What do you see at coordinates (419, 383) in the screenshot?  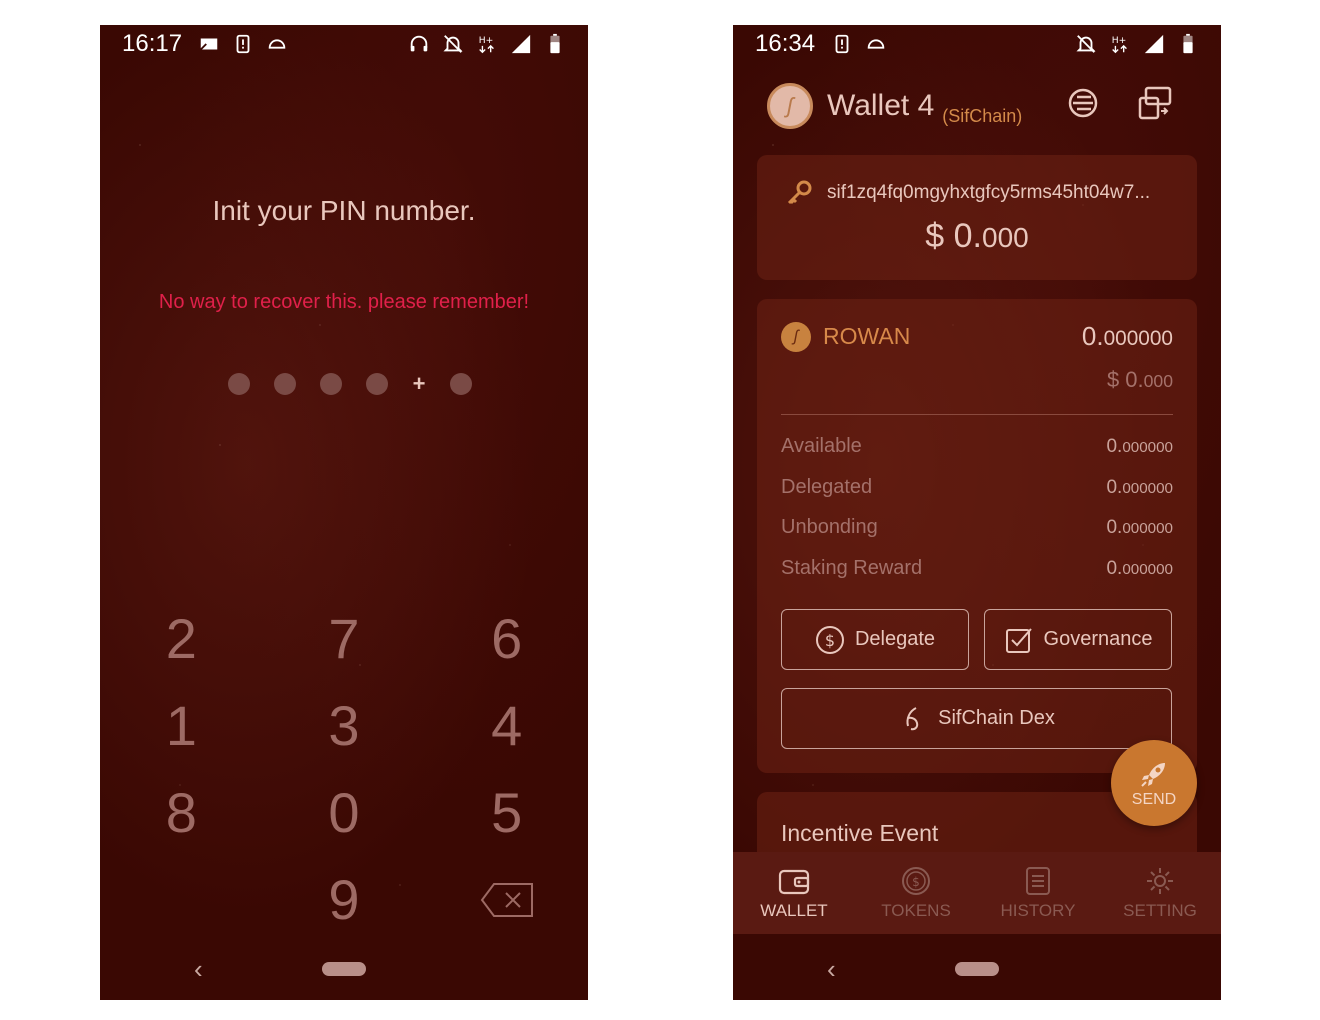 I see `pin-plus-icon: +` at bounding box center [419, 383].